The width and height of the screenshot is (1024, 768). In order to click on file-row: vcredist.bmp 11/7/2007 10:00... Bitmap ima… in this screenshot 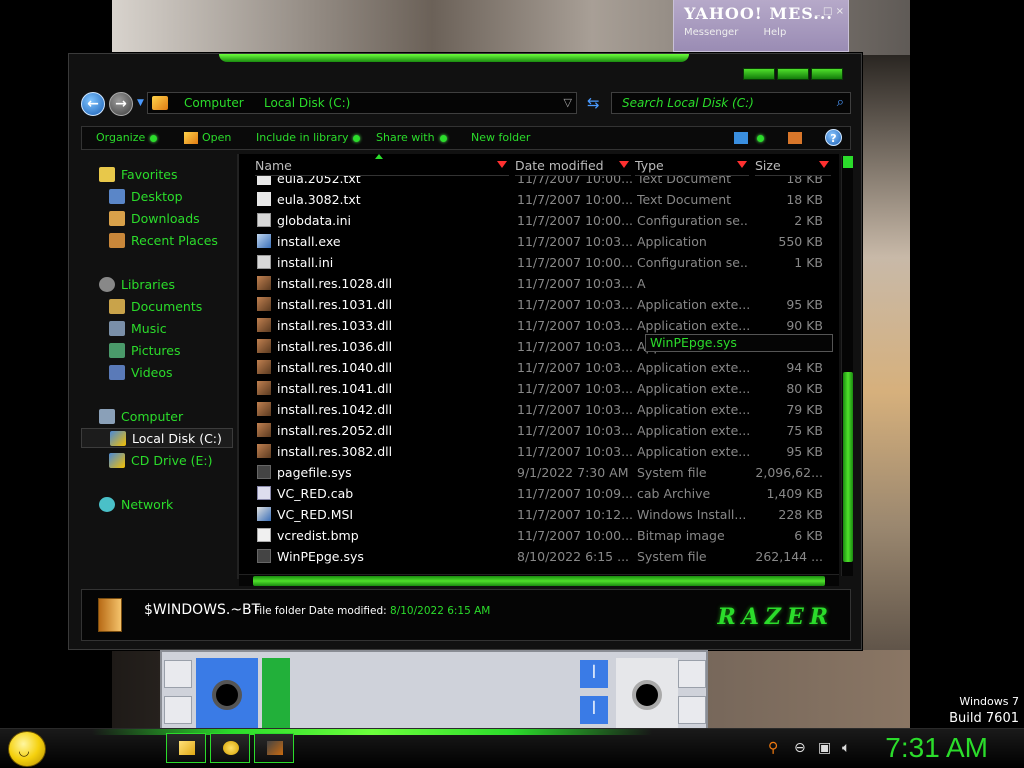, I will do `click(534, 535)`.